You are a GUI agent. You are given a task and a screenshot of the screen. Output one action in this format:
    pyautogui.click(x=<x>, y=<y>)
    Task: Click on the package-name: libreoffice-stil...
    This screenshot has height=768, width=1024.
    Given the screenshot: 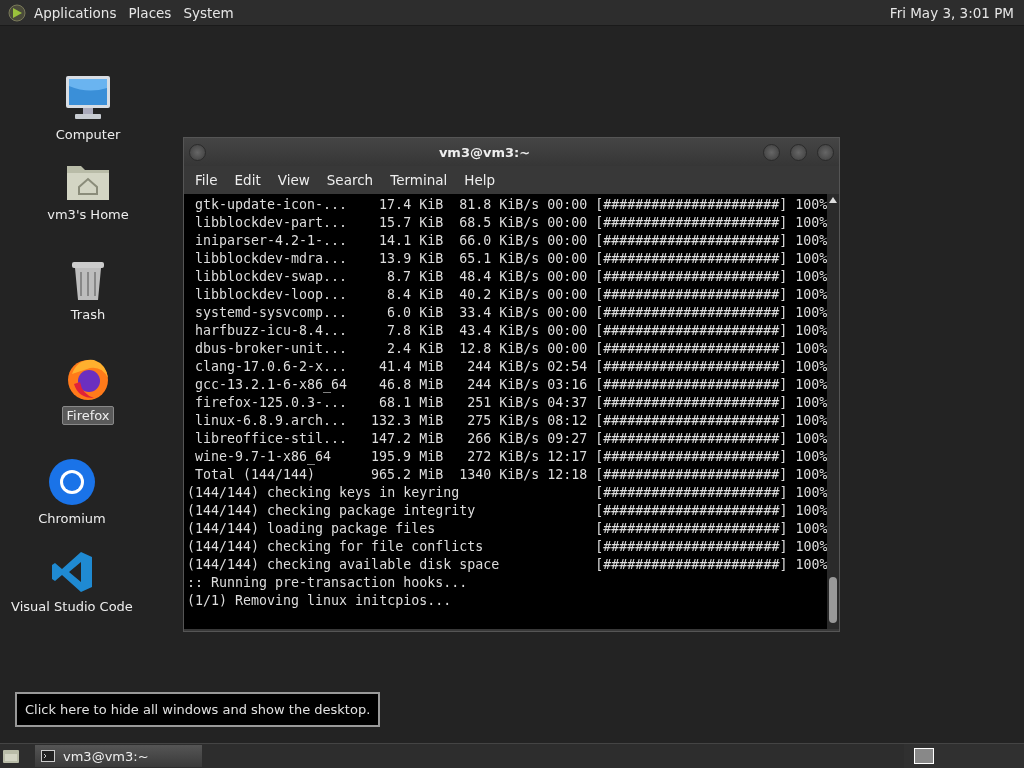 What is the action you would take?
    pyautogui.click(x=272, y=439)
    